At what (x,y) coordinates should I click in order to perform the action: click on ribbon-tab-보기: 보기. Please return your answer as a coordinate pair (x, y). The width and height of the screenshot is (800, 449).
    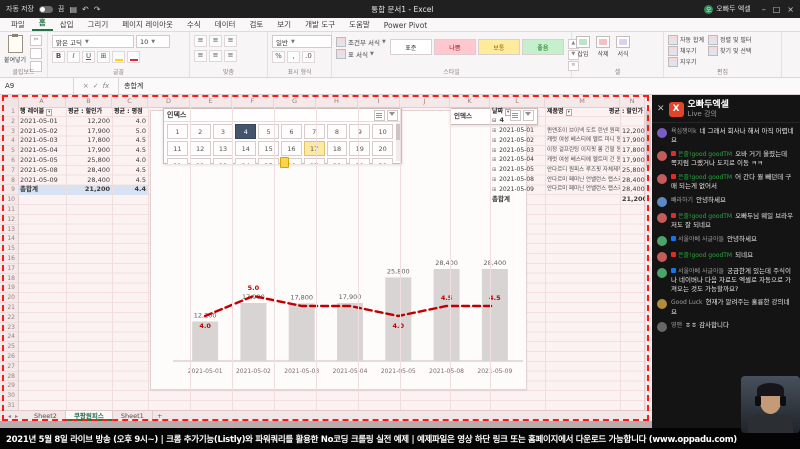
    Looking at the image, I should click on (284, 24).